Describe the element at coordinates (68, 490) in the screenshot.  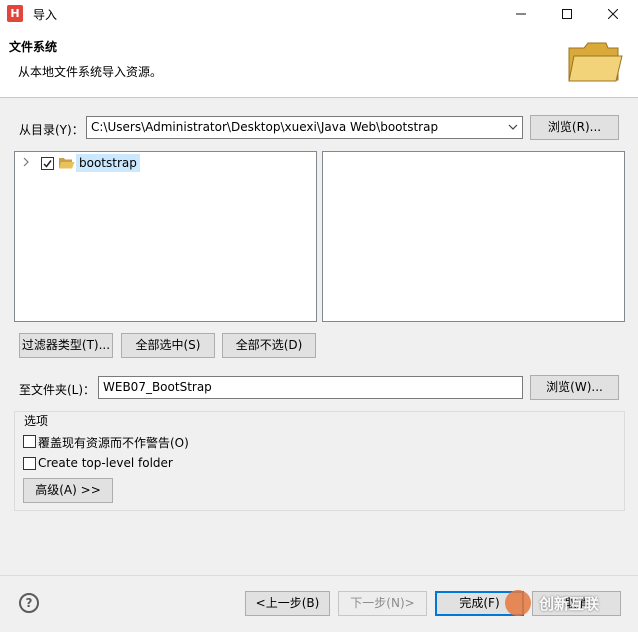
I see `advanced-button: 高级(A) >>` at that location.